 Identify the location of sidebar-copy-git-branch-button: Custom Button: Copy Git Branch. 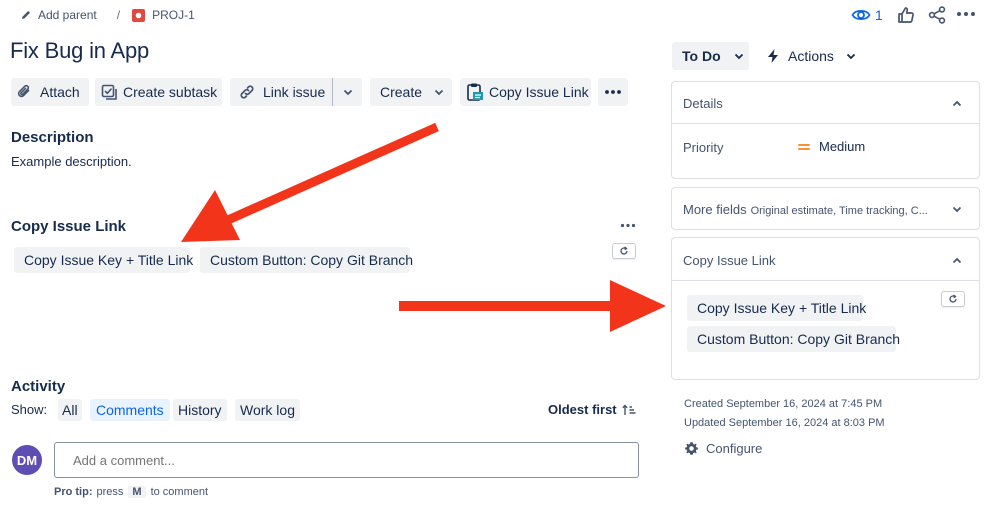
(793, 339).